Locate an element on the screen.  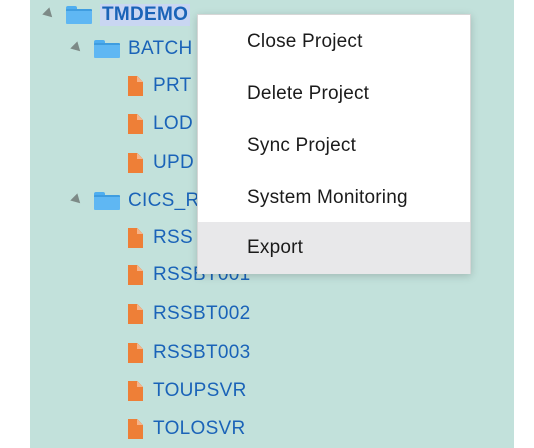
tree-node-file: RSSBT002 is located at coordinates (189, 314).